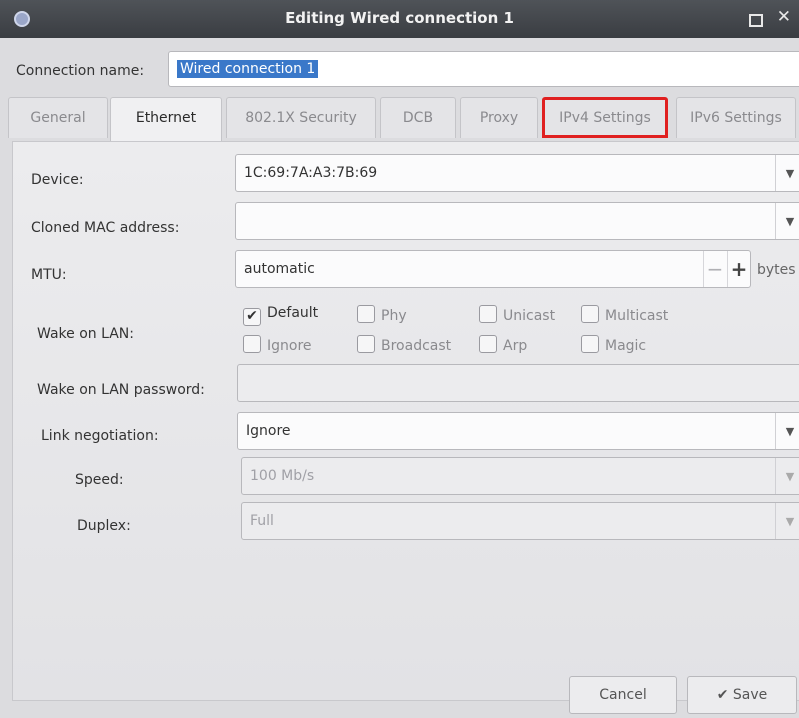 The height and width of the screenshot is (718, 799). What do you see at coordinates (493, 269) in the screenshot?
I see `mtu-stepper: automatic − +` at bounding box center [493, 269].